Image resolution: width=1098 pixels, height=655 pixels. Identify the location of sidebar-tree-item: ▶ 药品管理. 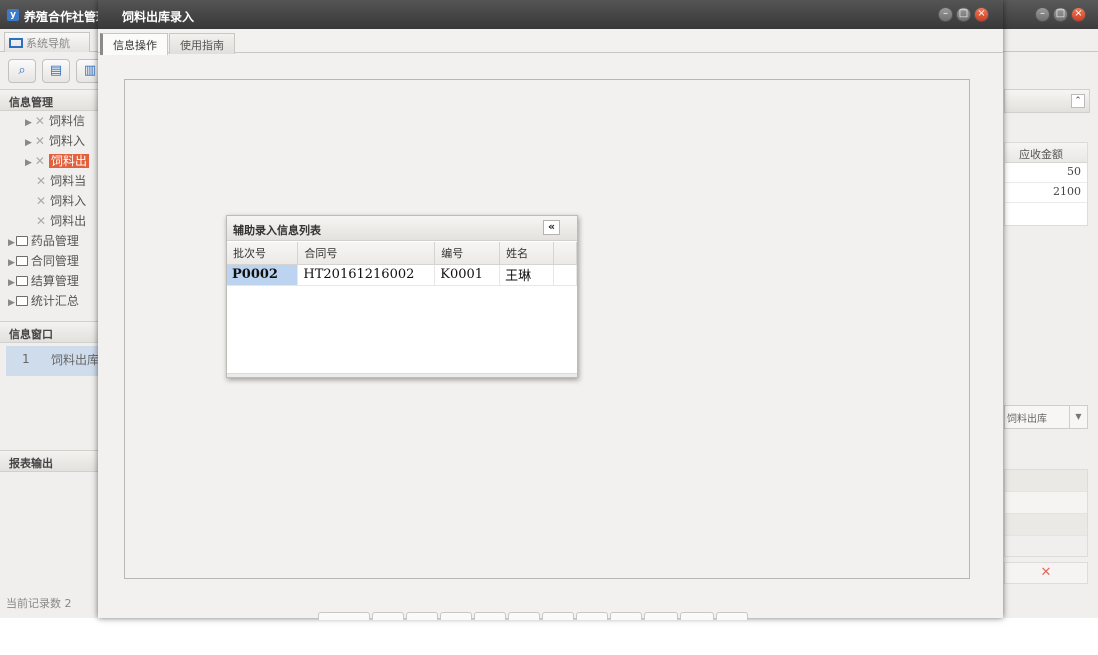
(43, 240).